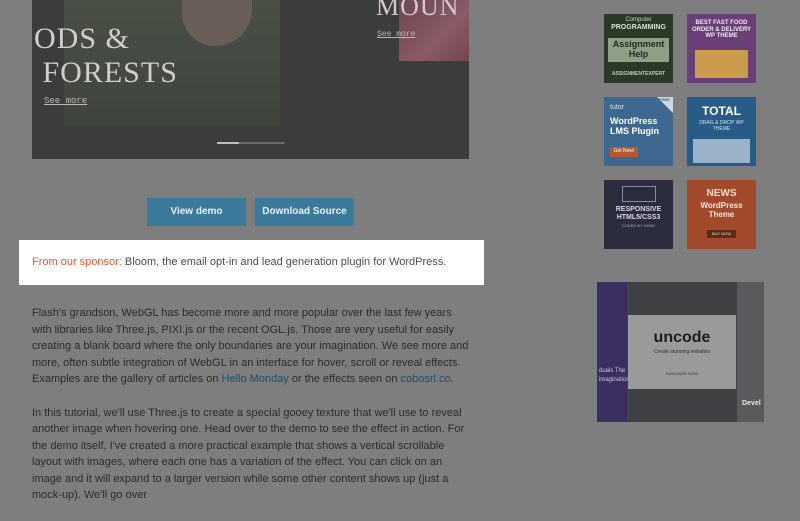 This screenshot has width=800, height=521. I want to click on ad-fast-food-theme: BEST FAST FOOD ORDER & DELIVERY WP THEME, so click(721, 48).